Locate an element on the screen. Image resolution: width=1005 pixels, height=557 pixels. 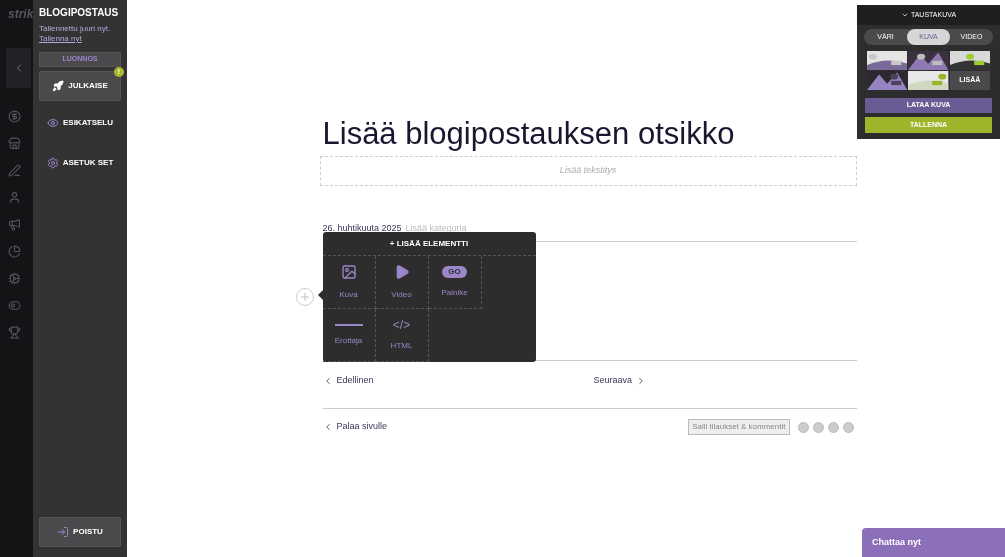
code-icon: </> is located at coordinates (401, 324).